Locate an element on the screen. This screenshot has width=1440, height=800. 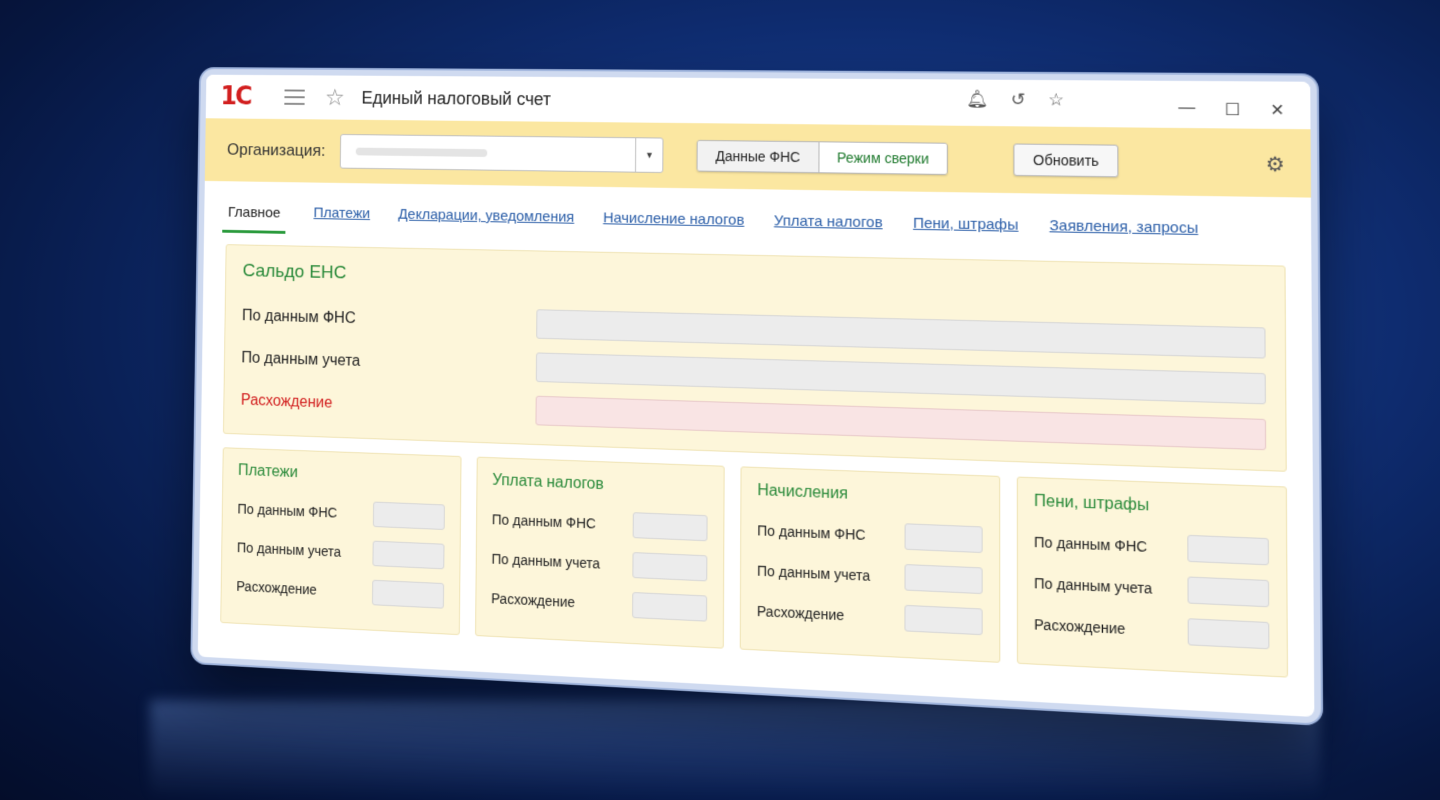
bell-icon: 🔔︎ is located at coordinates (977, 100).